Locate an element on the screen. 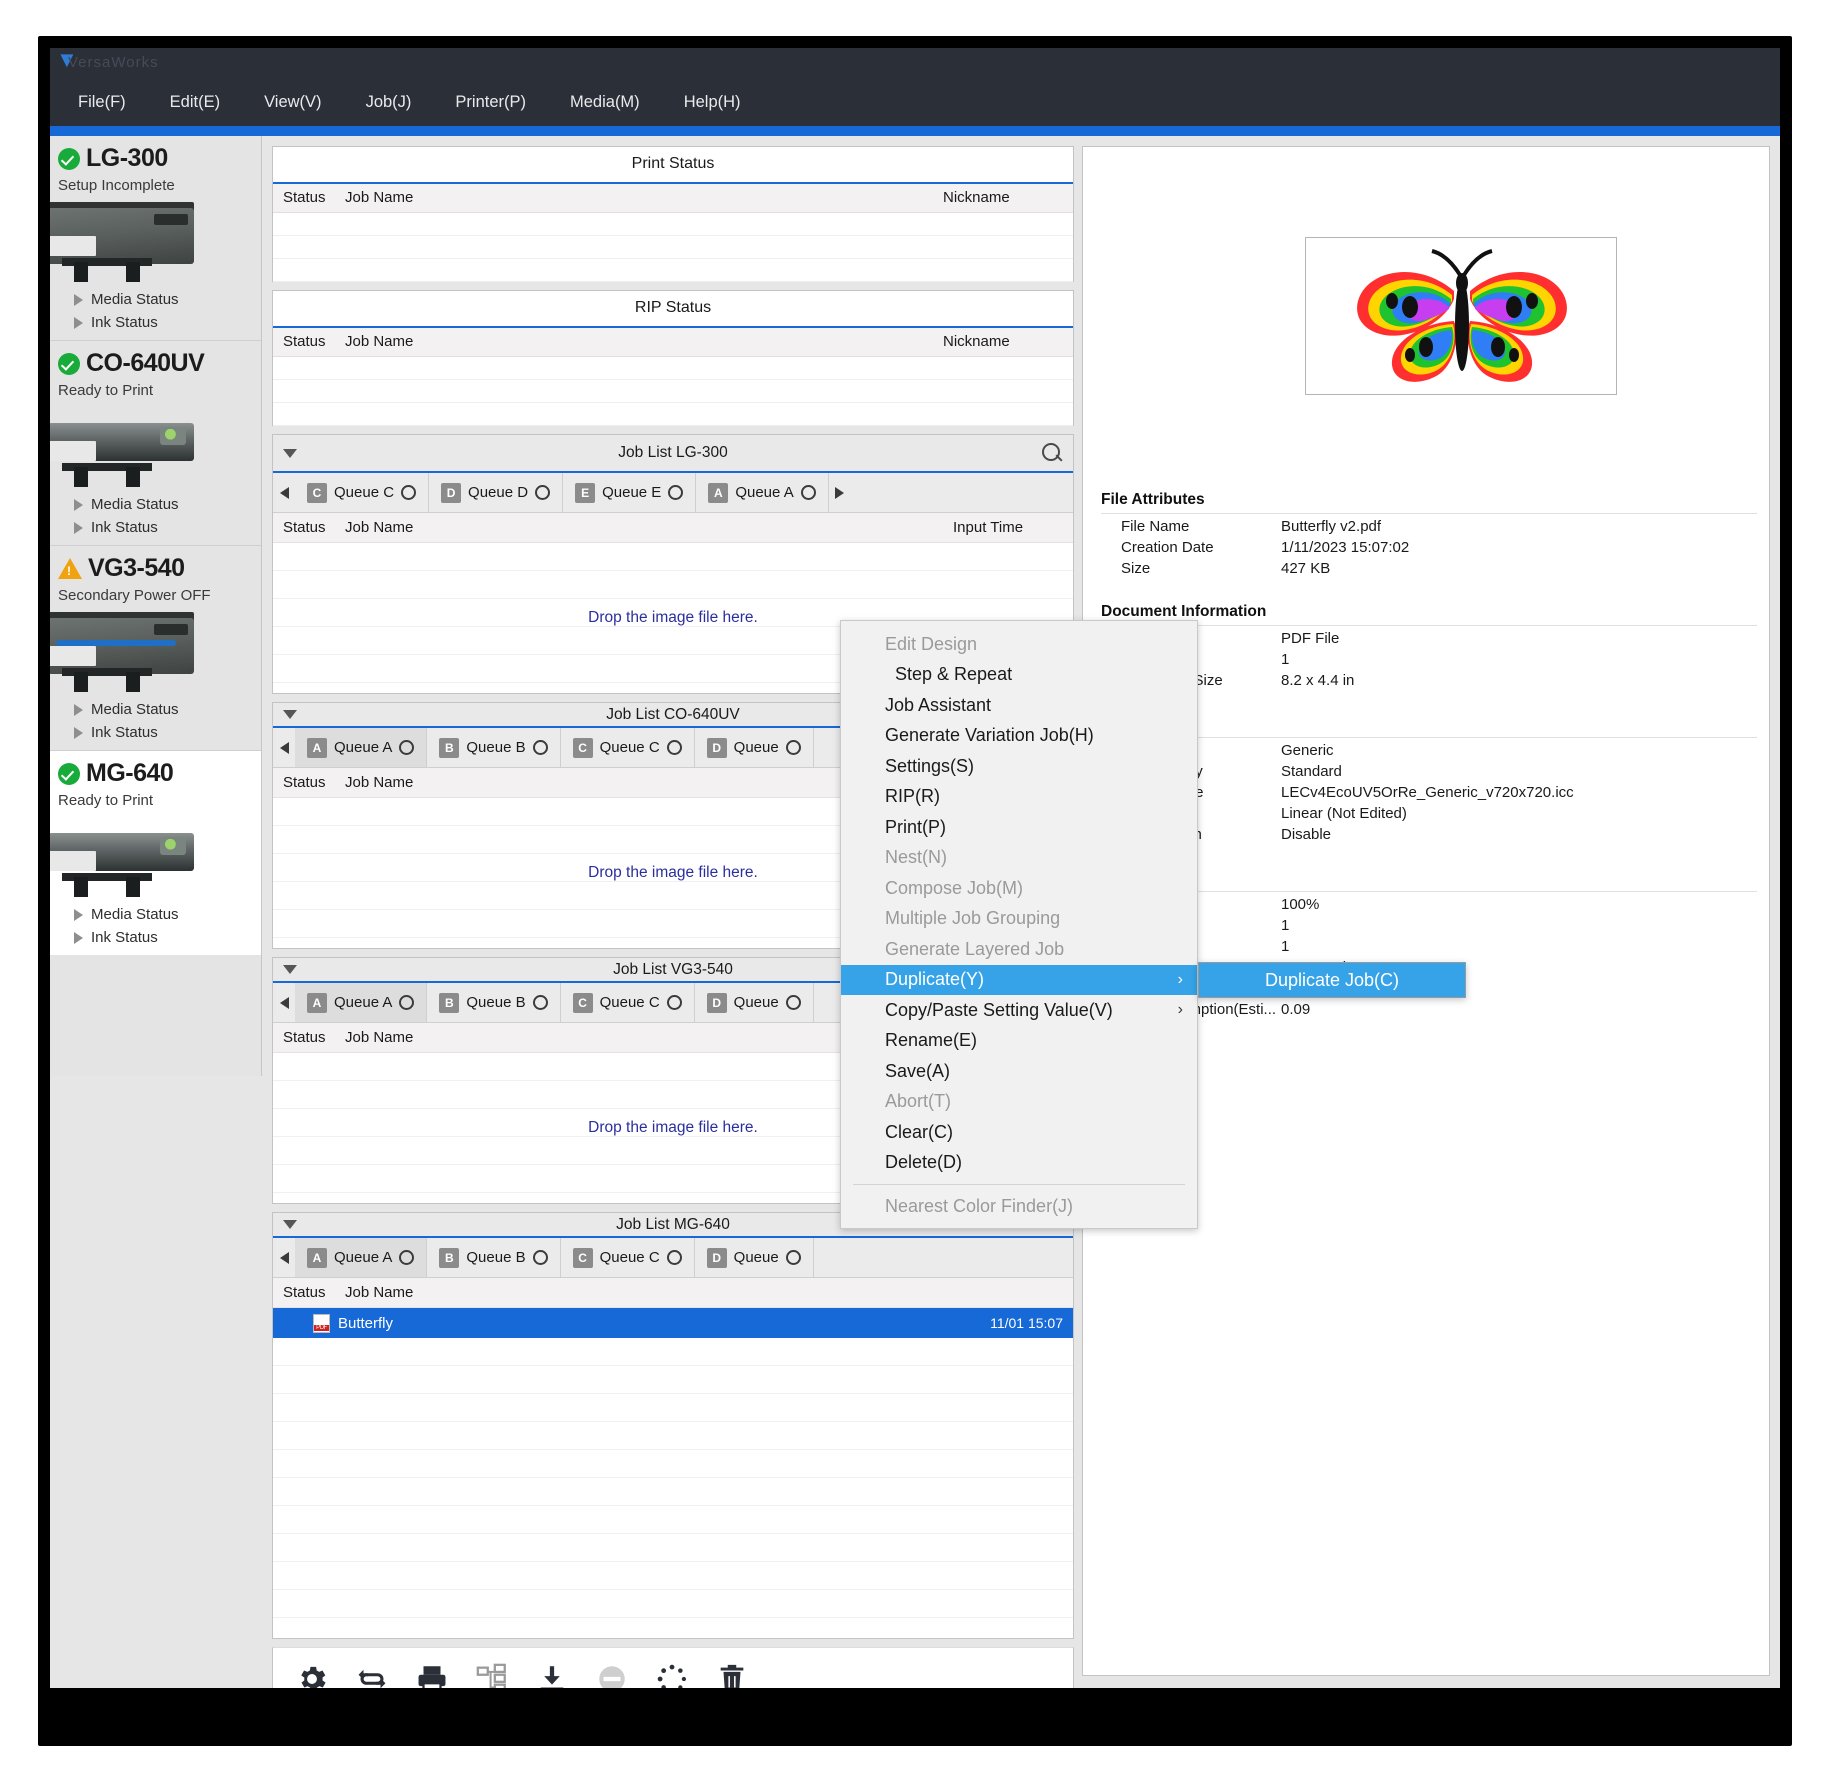 The width and height of the screenshot is (1828, 1776). context-menu-item: Step & Repeat is located at coordinates (1019, 675).